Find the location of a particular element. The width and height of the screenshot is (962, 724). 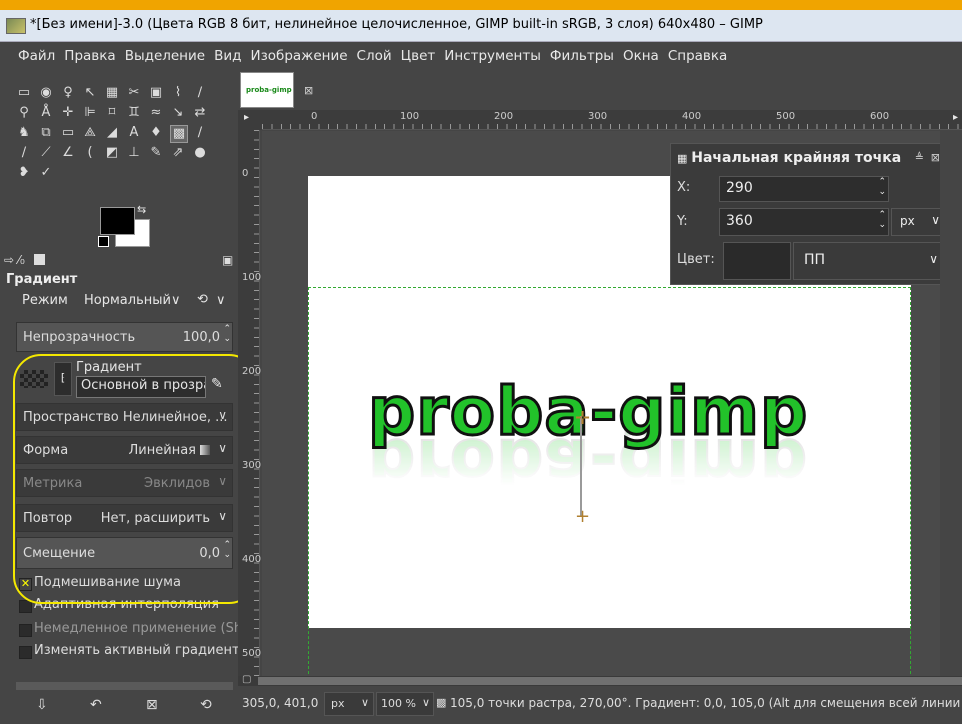

color-space-select: Пространство Нелинейное, ... ∨ is located at coordinates (124, 417).